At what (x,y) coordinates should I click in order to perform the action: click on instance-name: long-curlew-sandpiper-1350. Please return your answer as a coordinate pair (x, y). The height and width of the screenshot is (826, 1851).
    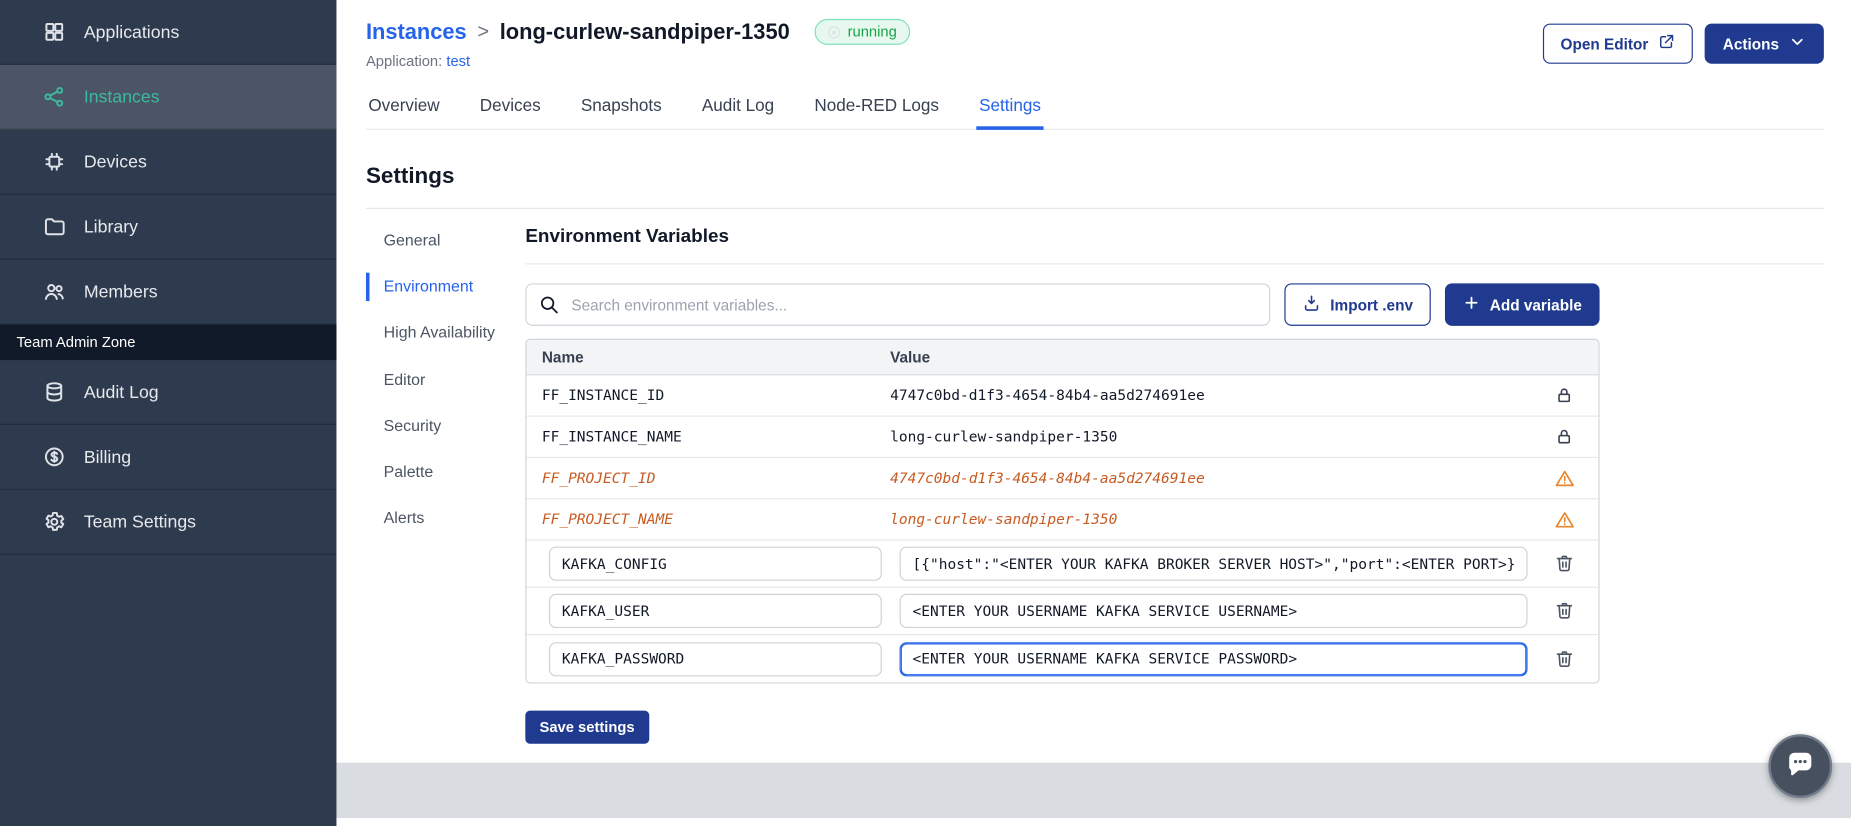
    Looking at the image, I should click on (644, 31).